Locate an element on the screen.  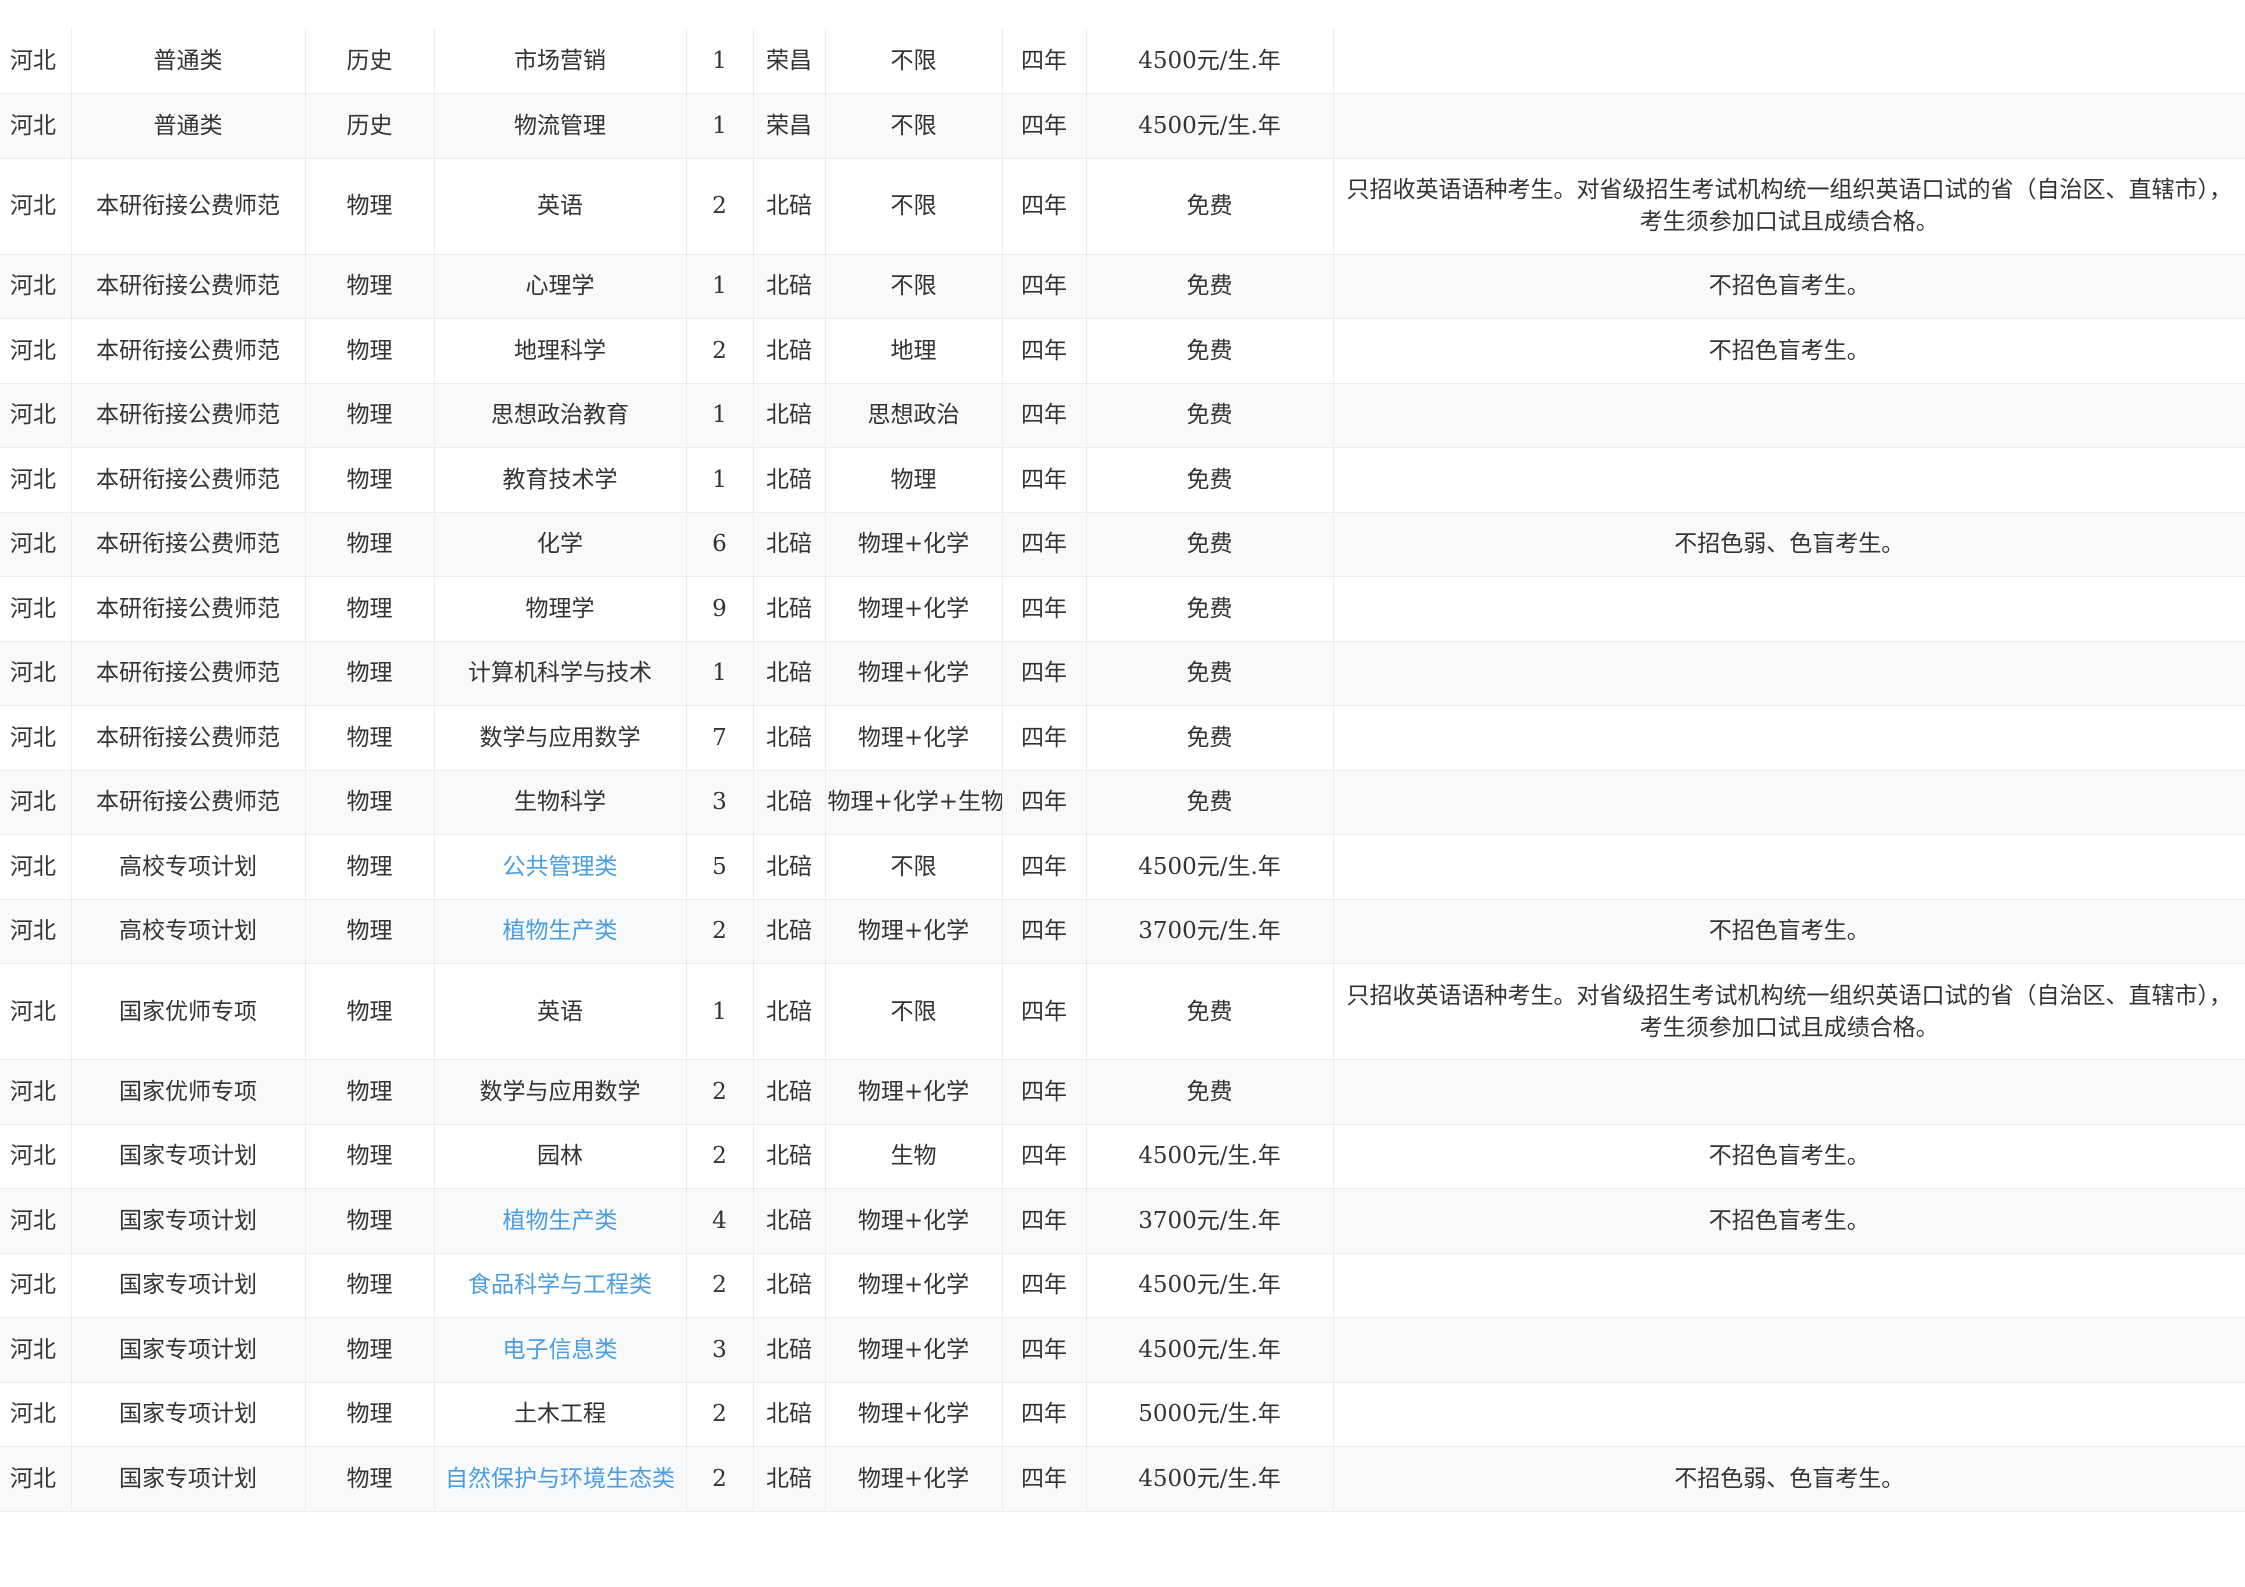
table-row: 河北 本研衔接公费师范 物理 计算机科学与技术 1 北碚 物理+化学 四年 免费 is located at coordinates (1122, 673).